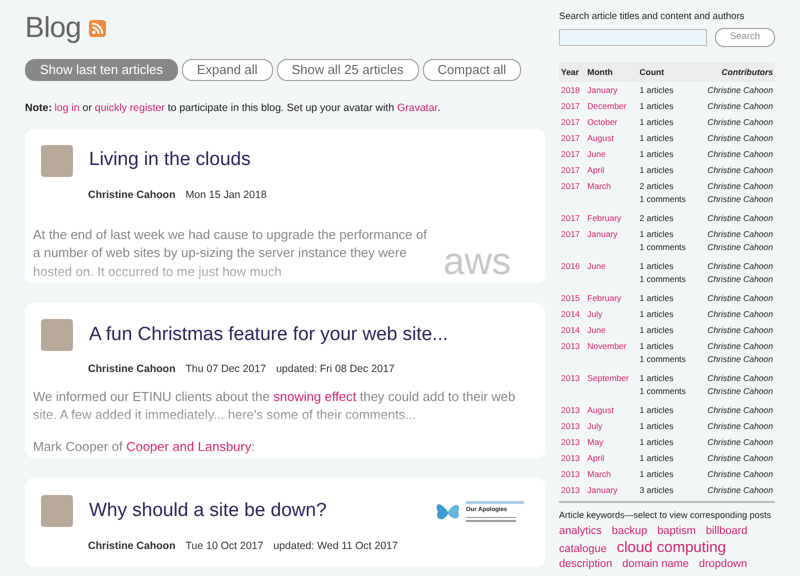  What do you see at coordinates (132, 546) in the screenshot?
I see `post-author: Christine Cahoon` at bounding box center [132, 546].